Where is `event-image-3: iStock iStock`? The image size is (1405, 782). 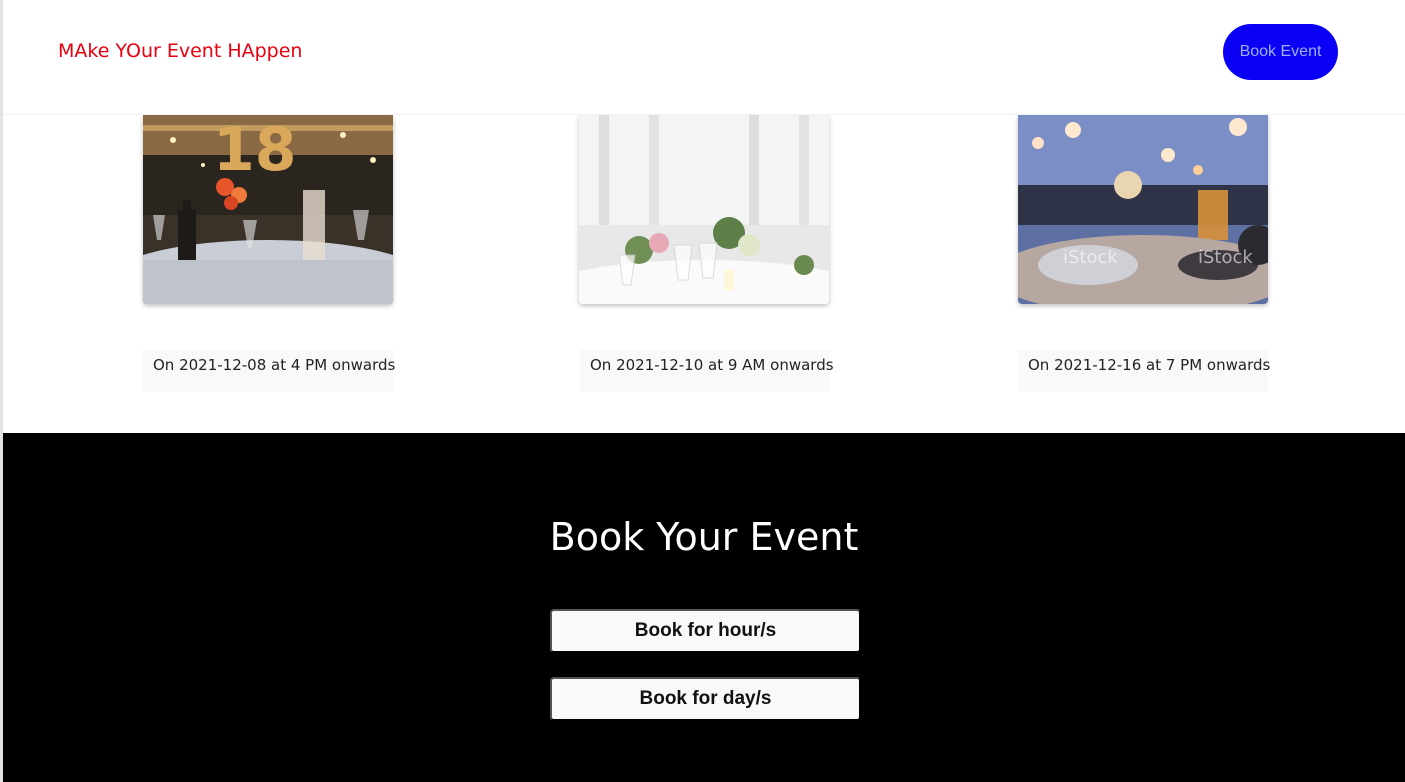 event-image-3: iStock iStock is located at coordinates (1143, 209).